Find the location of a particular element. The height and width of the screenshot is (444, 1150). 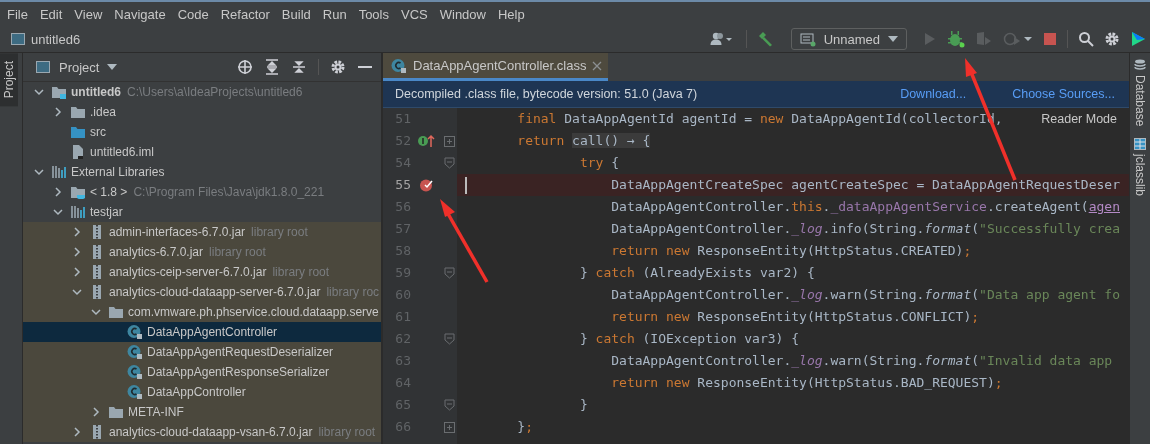

menu-item: Window is located at coordinates (462, 14).